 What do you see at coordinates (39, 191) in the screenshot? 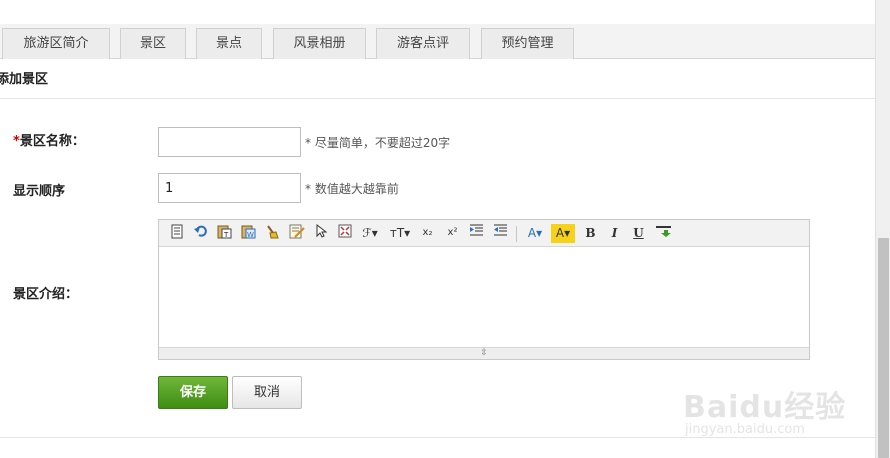
I see `order-label: 显示顺序` at bounding box center [39, 191].